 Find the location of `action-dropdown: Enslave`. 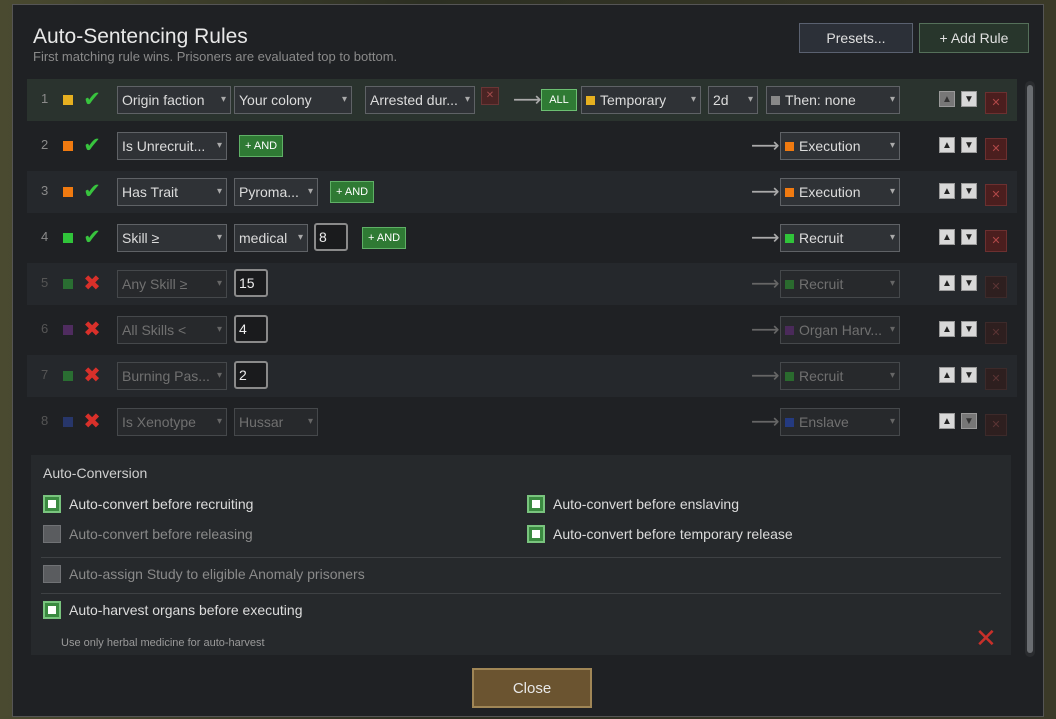

action-dropdown: Enslave is located at coordinates (840, 422).